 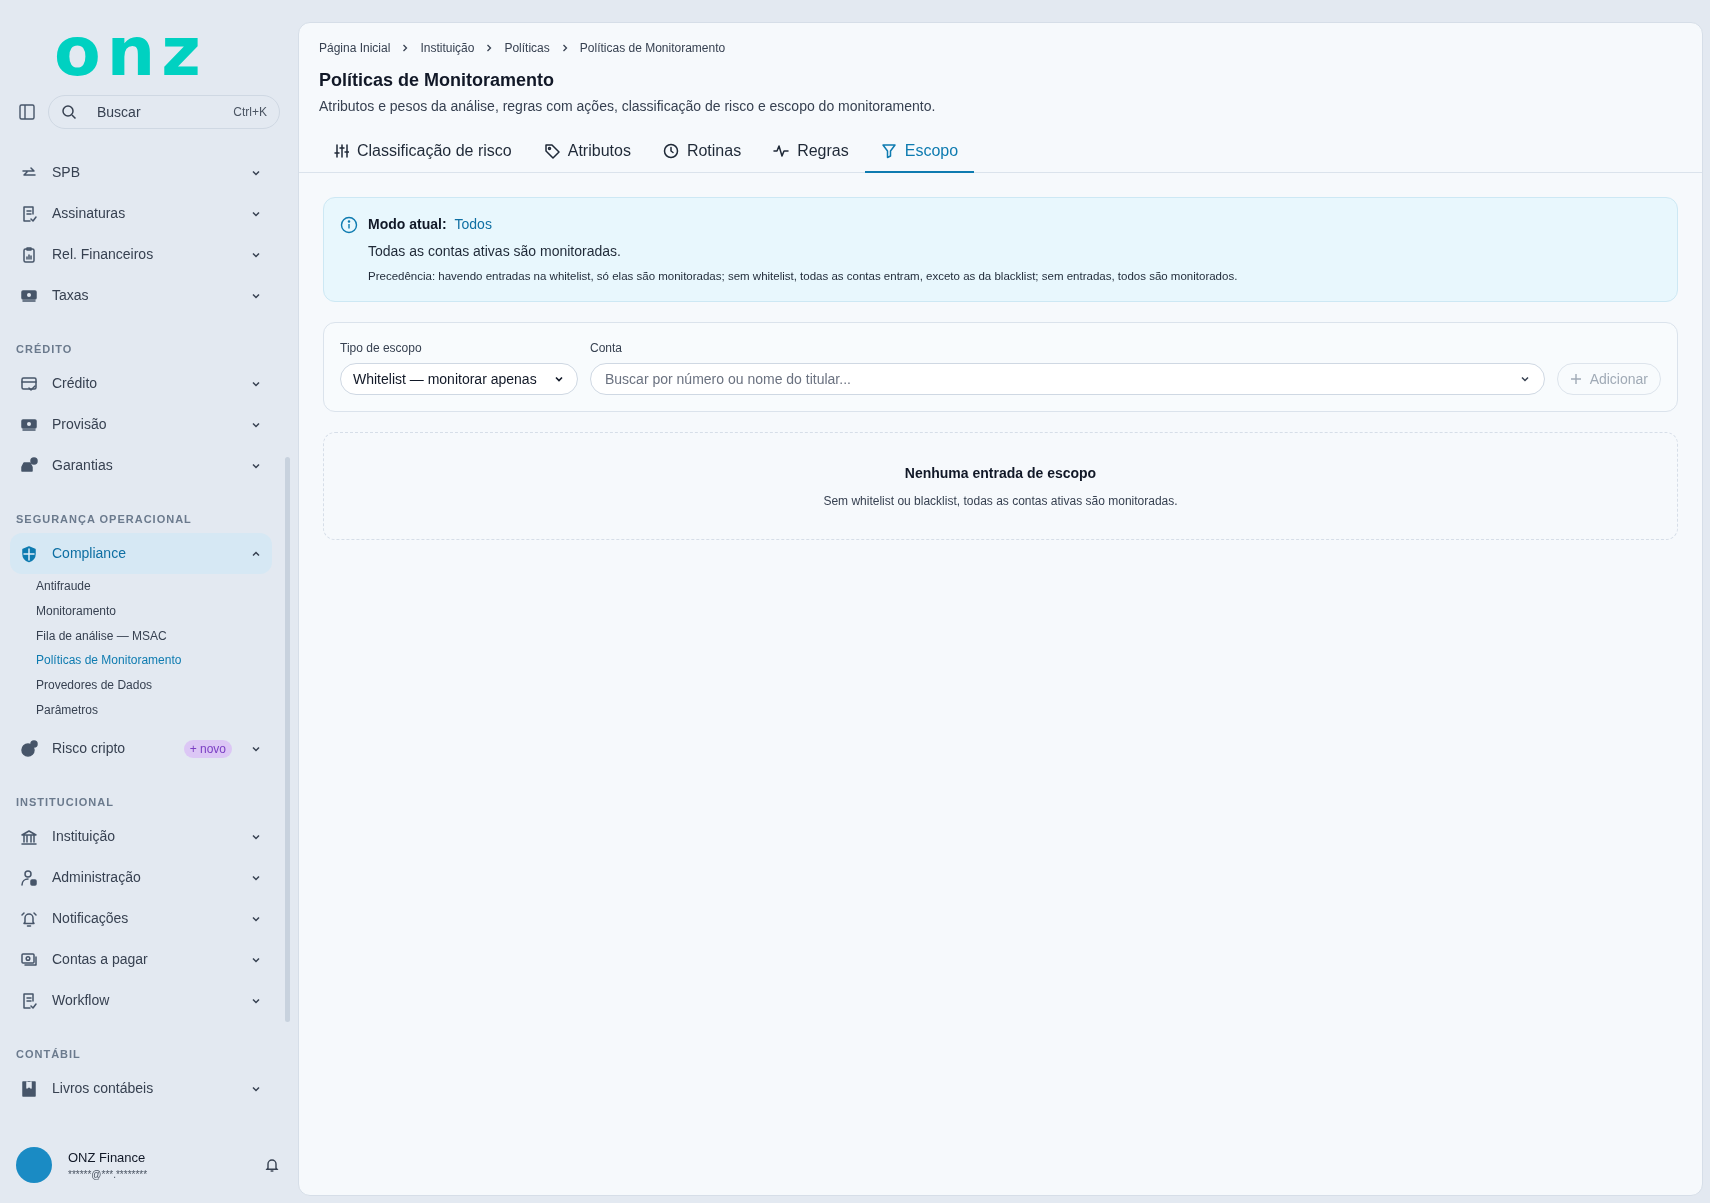 What do you see at coordinates (141, 254) in the screenshot?
I see `nav-item: Rel. Financeiros` at bounding box center [141, 254].